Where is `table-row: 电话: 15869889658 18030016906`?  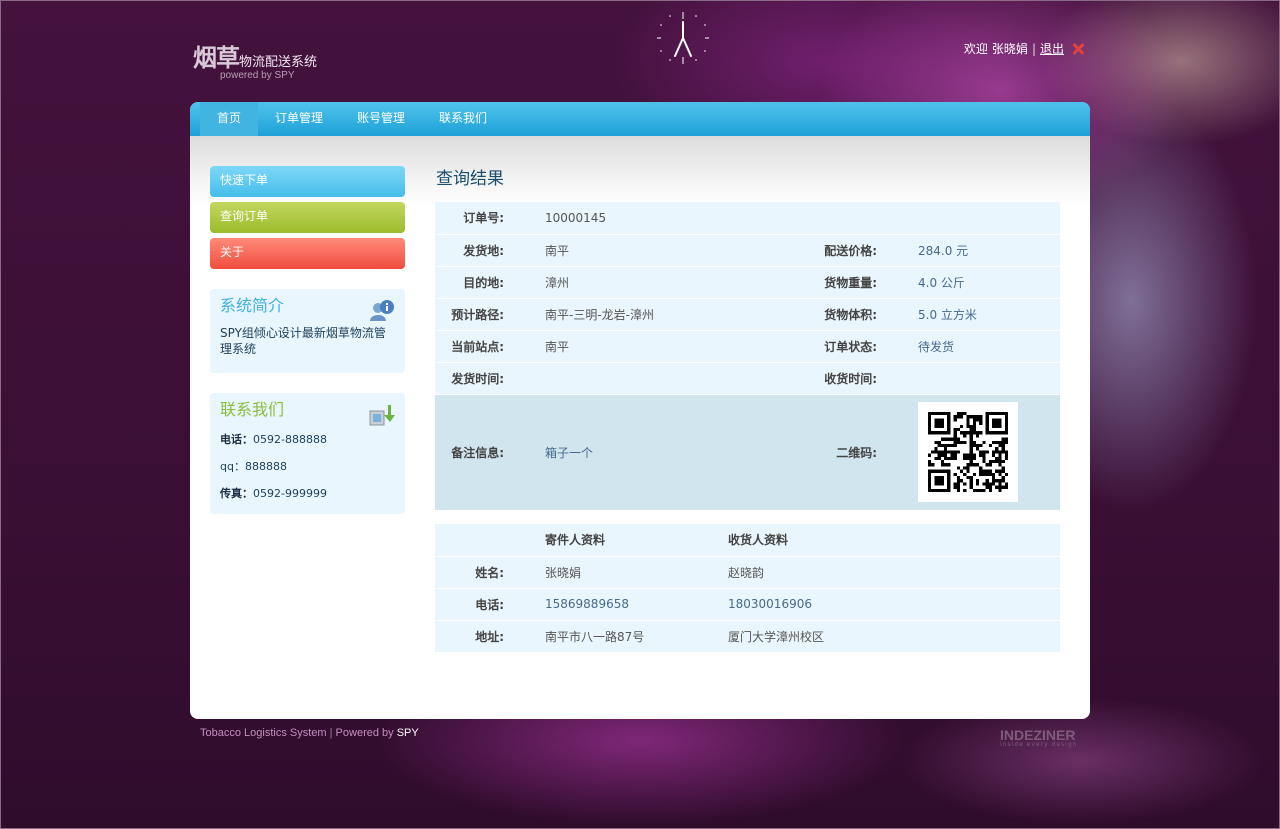 table-row: 电话: 15869889658 18030016906 is located at coordinates (747, 604).